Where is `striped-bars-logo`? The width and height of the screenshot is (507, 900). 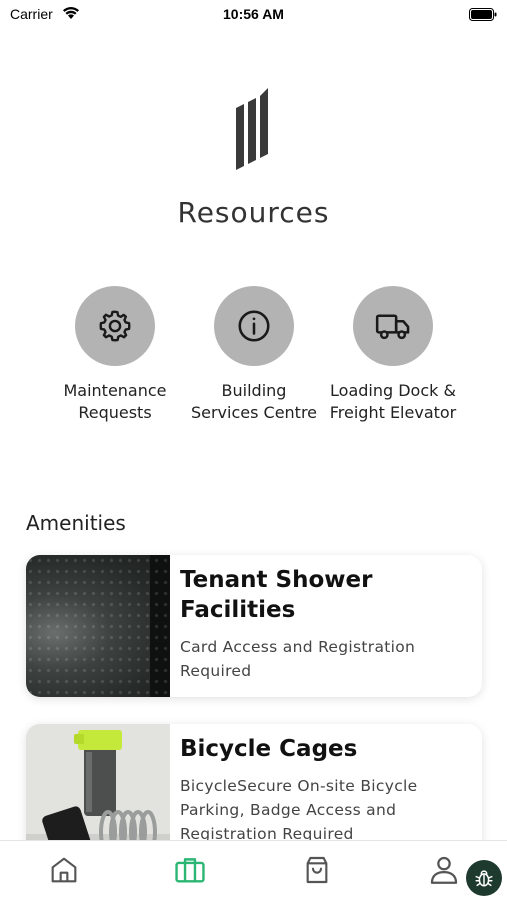 striped-bars-logo is located at coordinates (252, 129).